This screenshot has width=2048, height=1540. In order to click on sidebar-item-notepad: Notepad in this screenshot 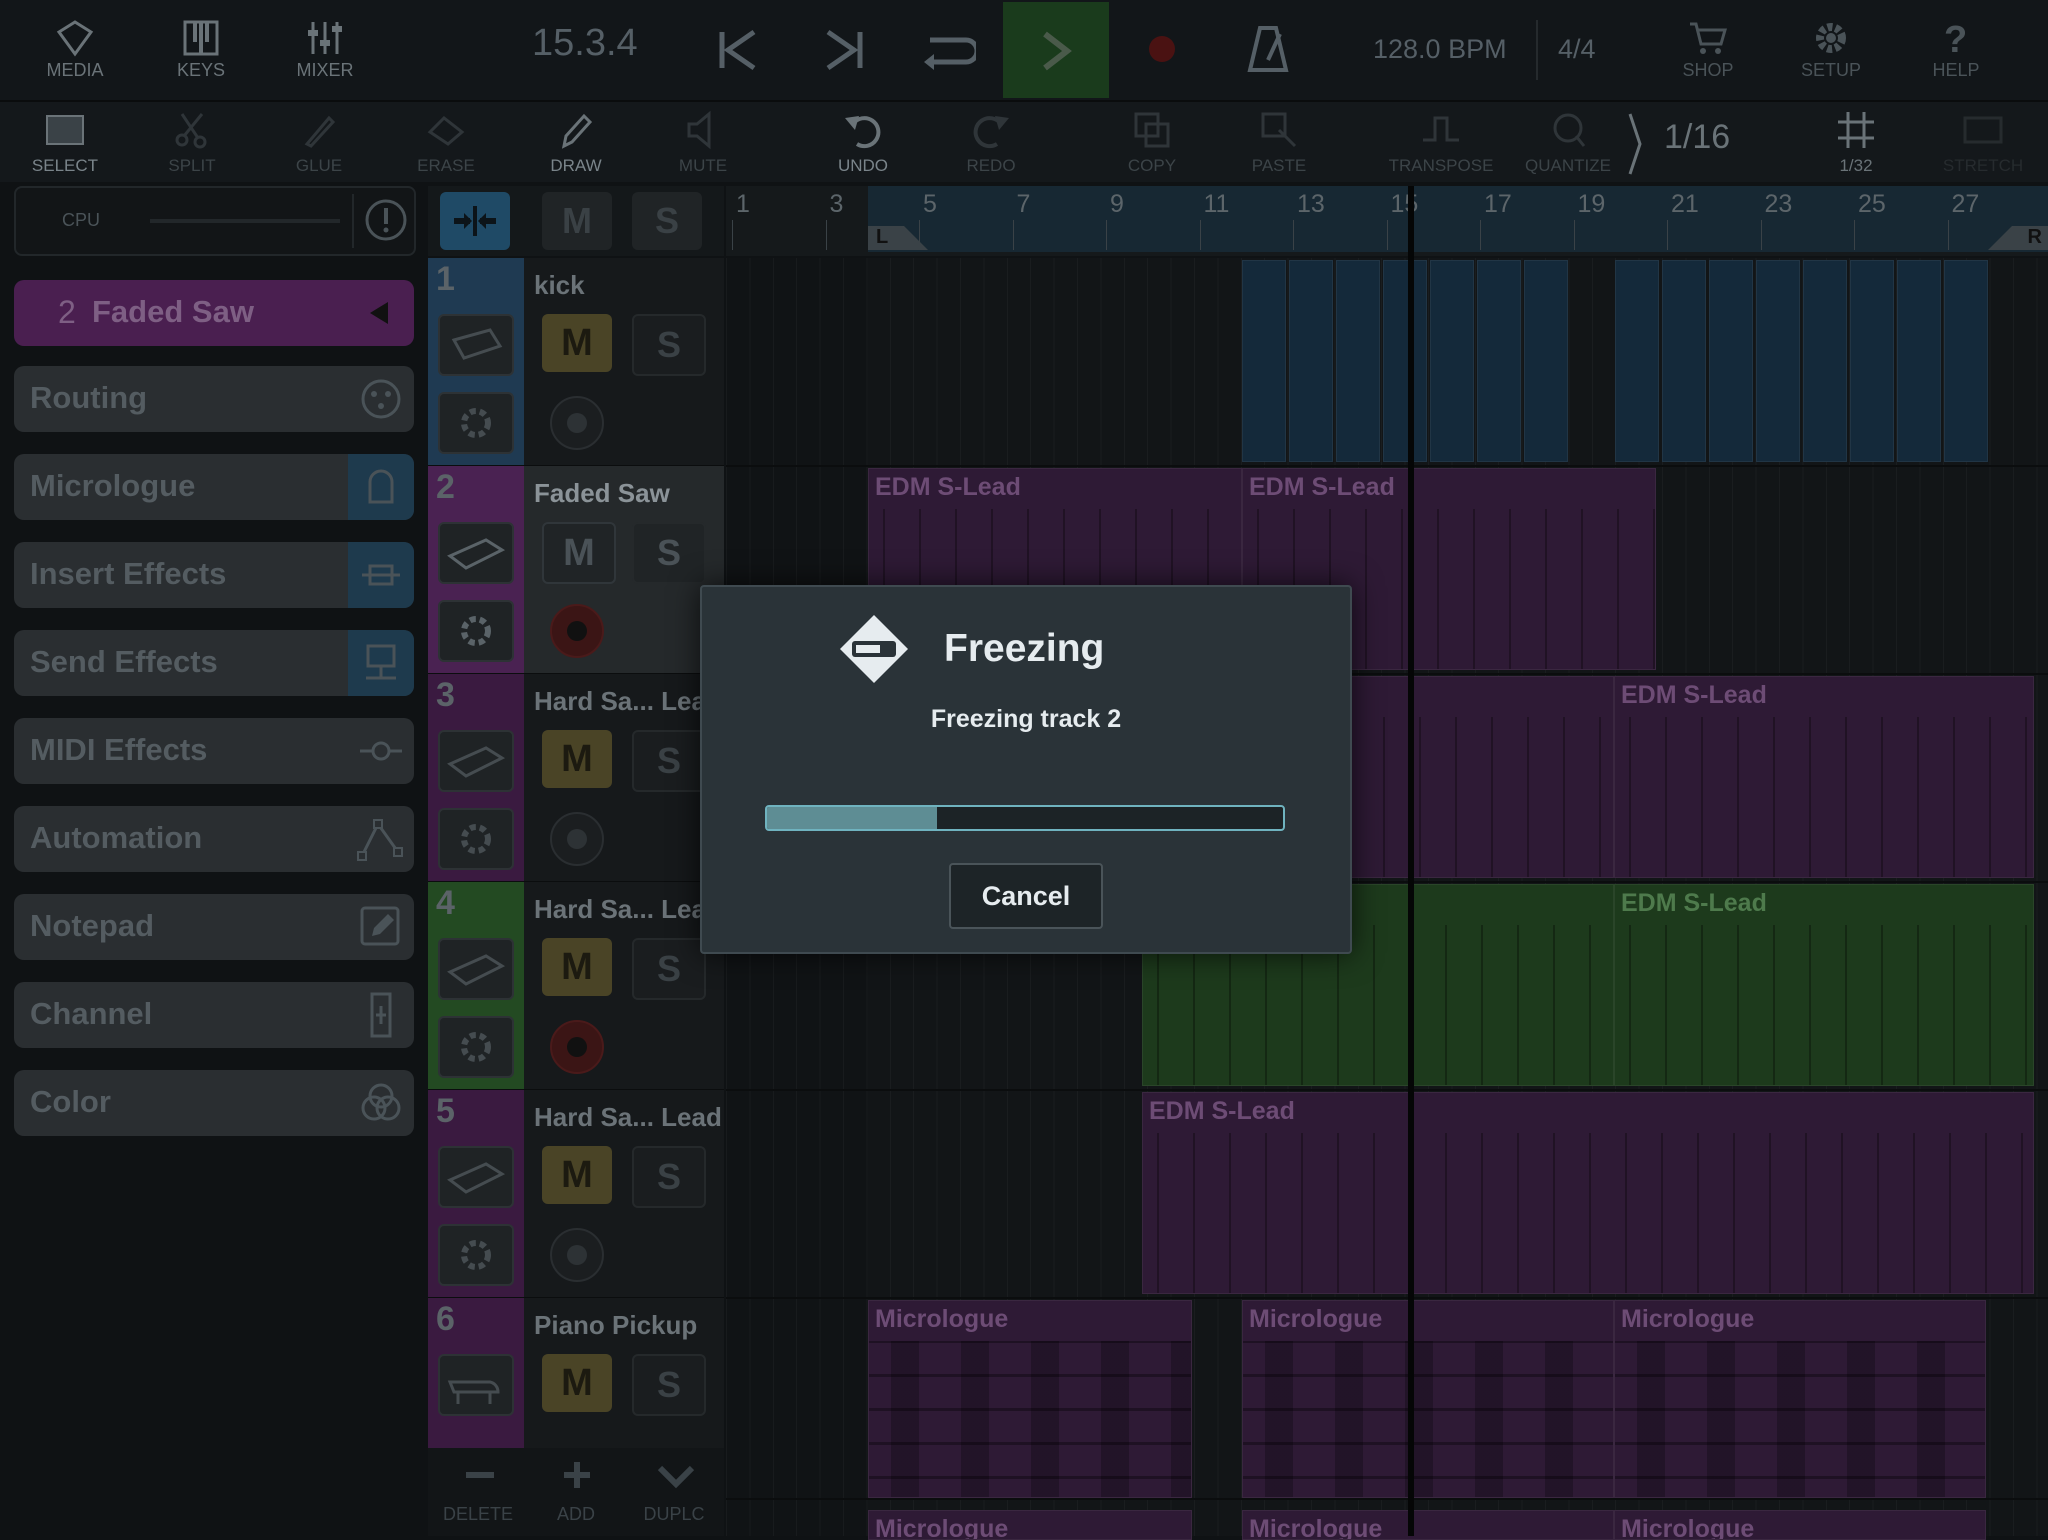, I will do `click(214, 927)`.